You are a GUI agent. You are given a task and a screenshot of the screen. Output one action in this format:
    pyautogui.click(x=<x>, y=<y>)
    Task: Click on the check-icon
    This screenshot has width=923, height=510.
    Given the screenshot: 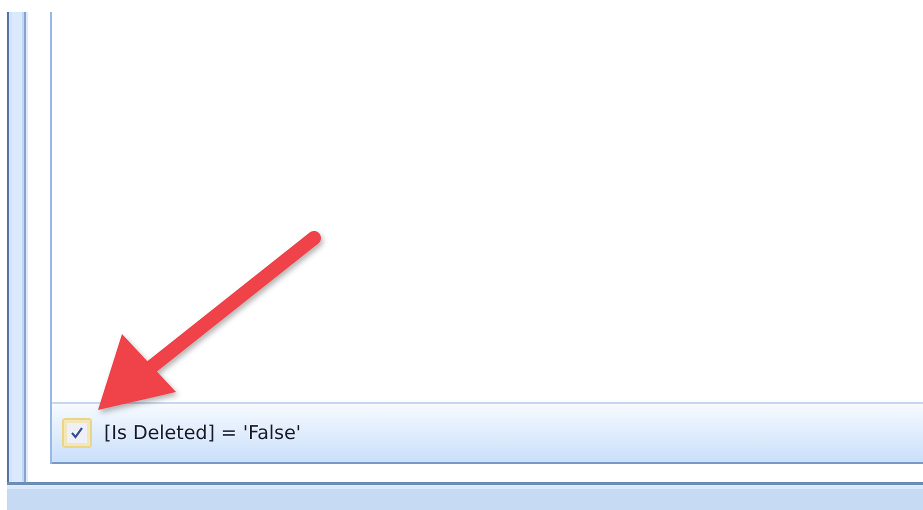 What is the action you would take?
    pyautogui.click(x=77, y=433)
    